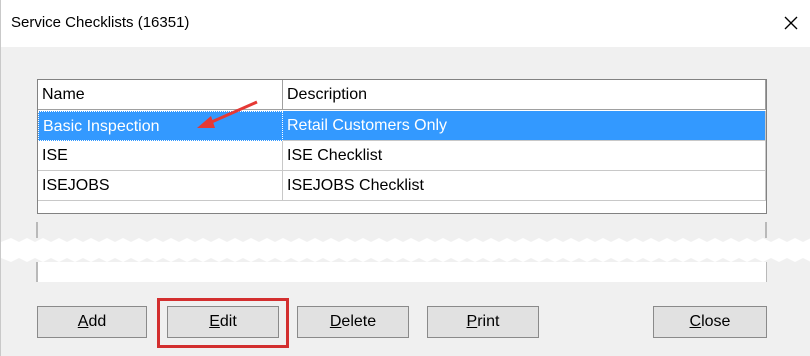 The image size is (810, 356). I want to click on print-button-label: rint, so click(488, 321).